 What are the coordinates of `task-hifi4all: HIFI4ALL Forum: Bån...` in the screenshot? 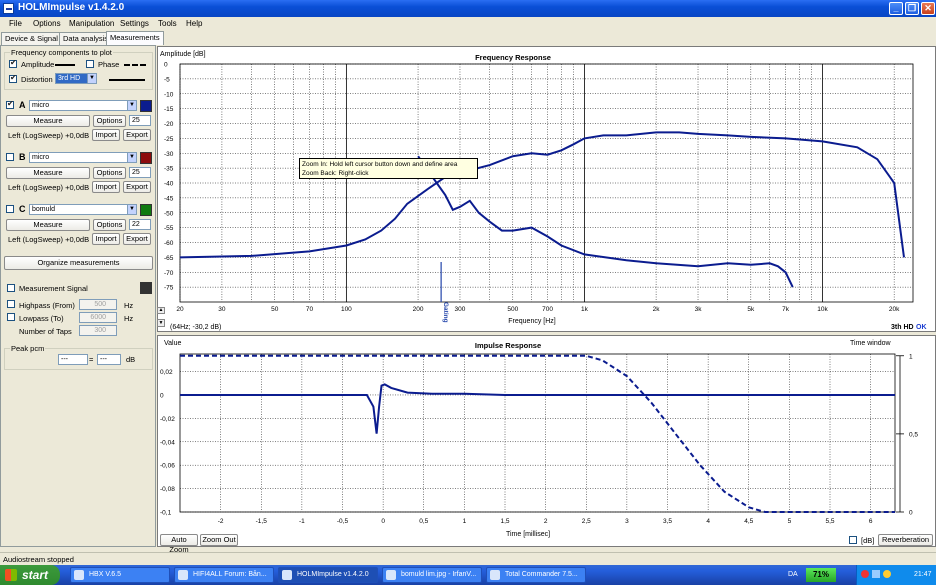 It's located at (224, 575).